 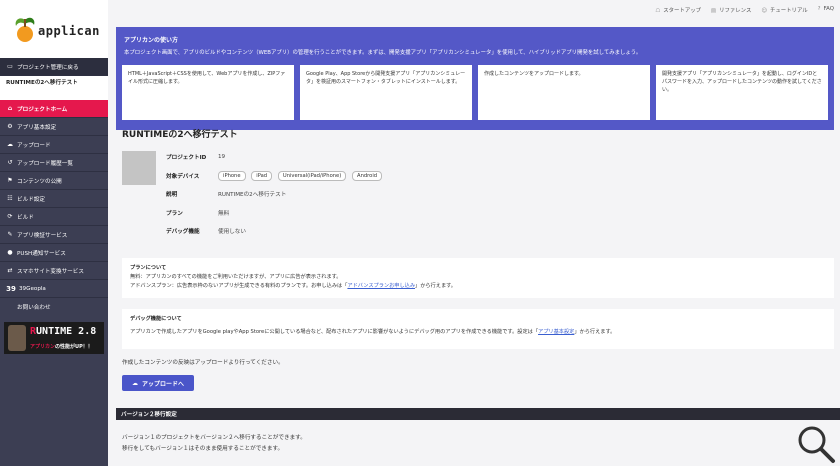 What do you see at coordinates (203, 363) in the screenshot?
I see `upload-hint: 作成したコンテンツの反映はアップロードより行ってください。` at bounding box center [203, 363].